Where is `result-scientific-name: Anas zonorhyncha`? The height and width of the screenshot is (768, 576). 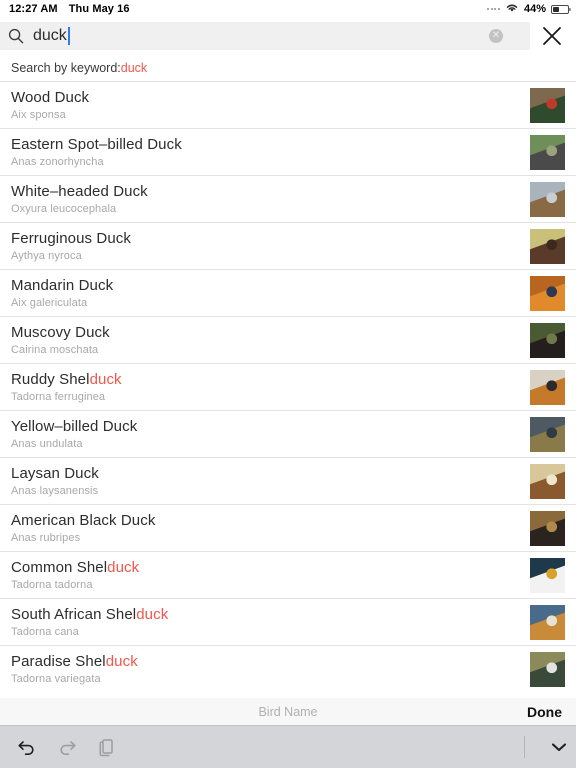 result-scientific-name: Anas zonorhyncha is located at coordinates (57, 161).